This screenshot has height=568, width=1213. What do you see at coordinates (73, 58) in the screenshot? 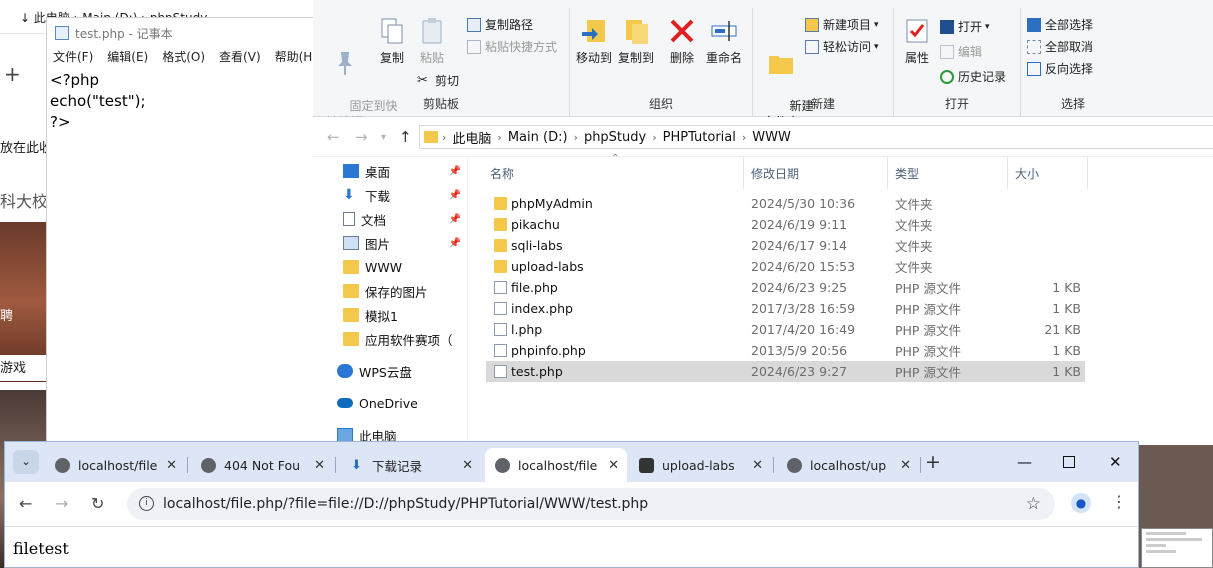
I see `menu-file: 文件(F)` at bounding box center [73, 58].